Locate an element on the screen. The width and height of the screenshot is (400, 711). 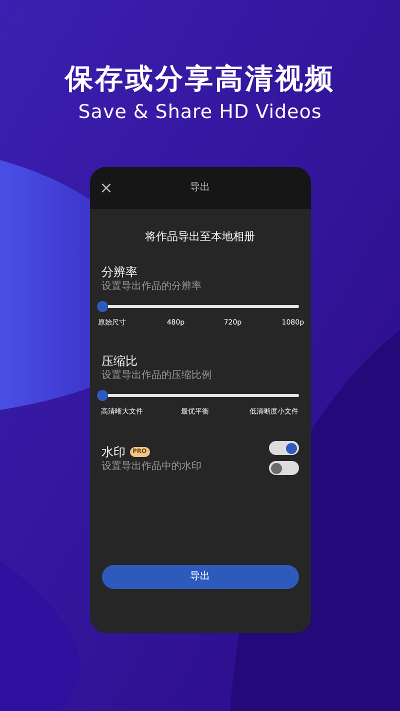
close-button: × is located at coordinates (106, 188).